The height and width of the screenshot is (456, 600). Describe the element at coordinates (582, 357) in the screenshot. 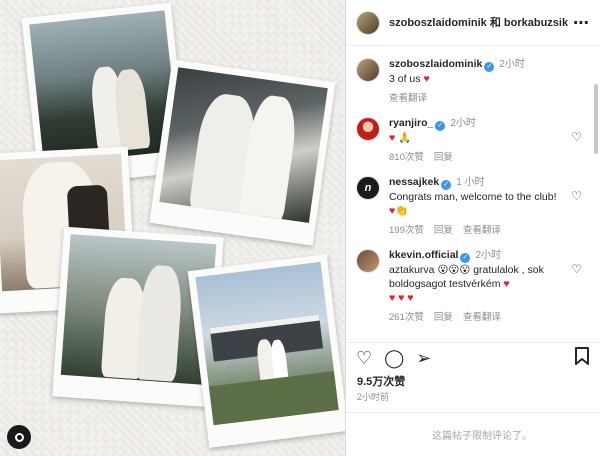

I see `save-bookmark-icon` at that location.